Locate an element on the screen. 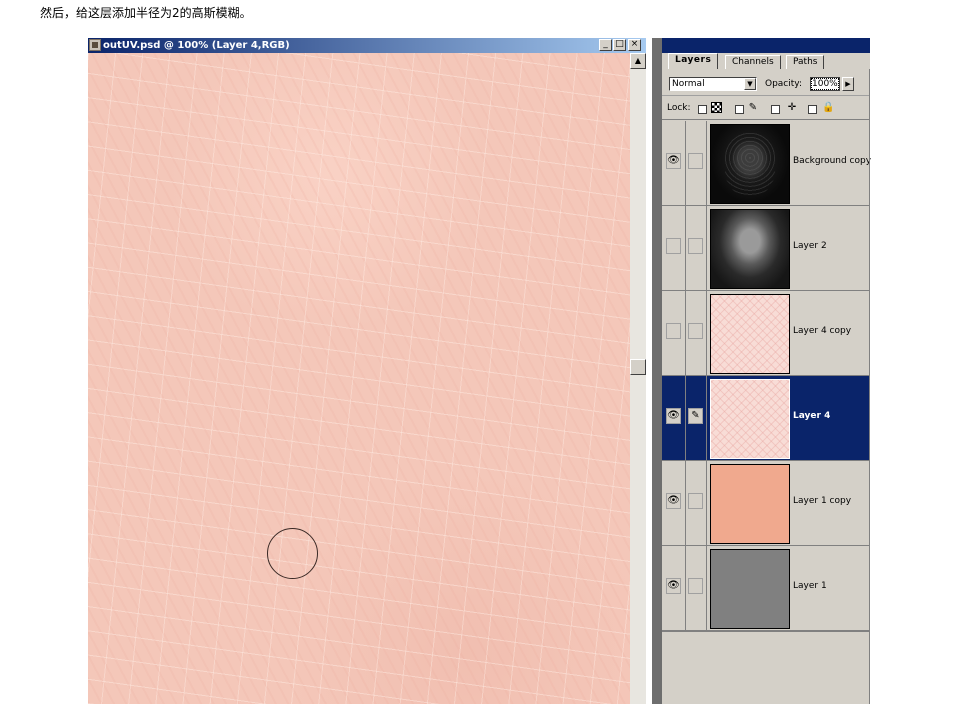  tab-paths: Paths is located at coordinates (805, 62).